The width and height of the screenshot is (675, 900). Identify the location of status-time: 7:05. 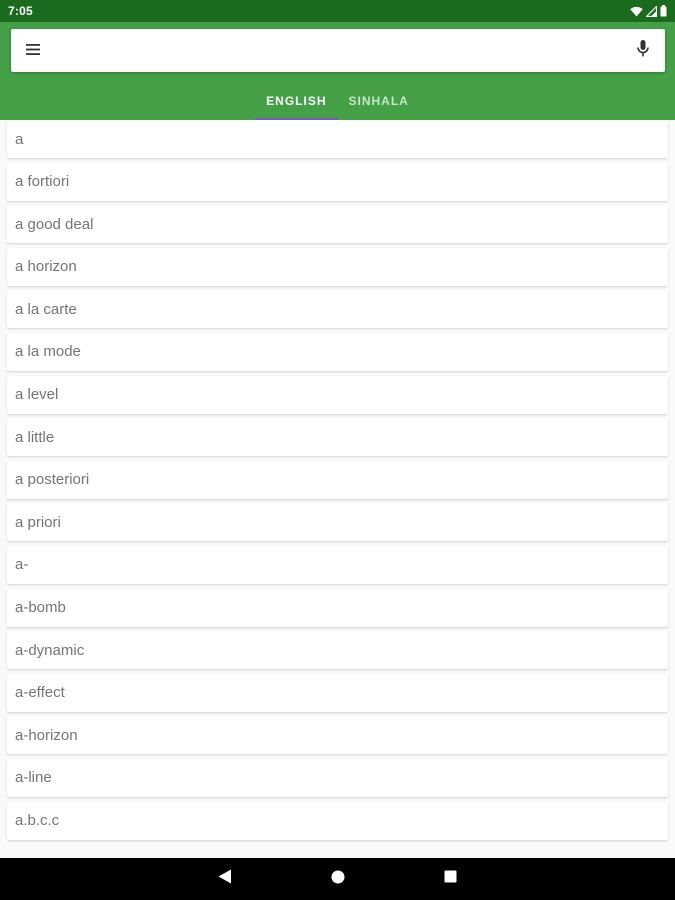
(20, 11).